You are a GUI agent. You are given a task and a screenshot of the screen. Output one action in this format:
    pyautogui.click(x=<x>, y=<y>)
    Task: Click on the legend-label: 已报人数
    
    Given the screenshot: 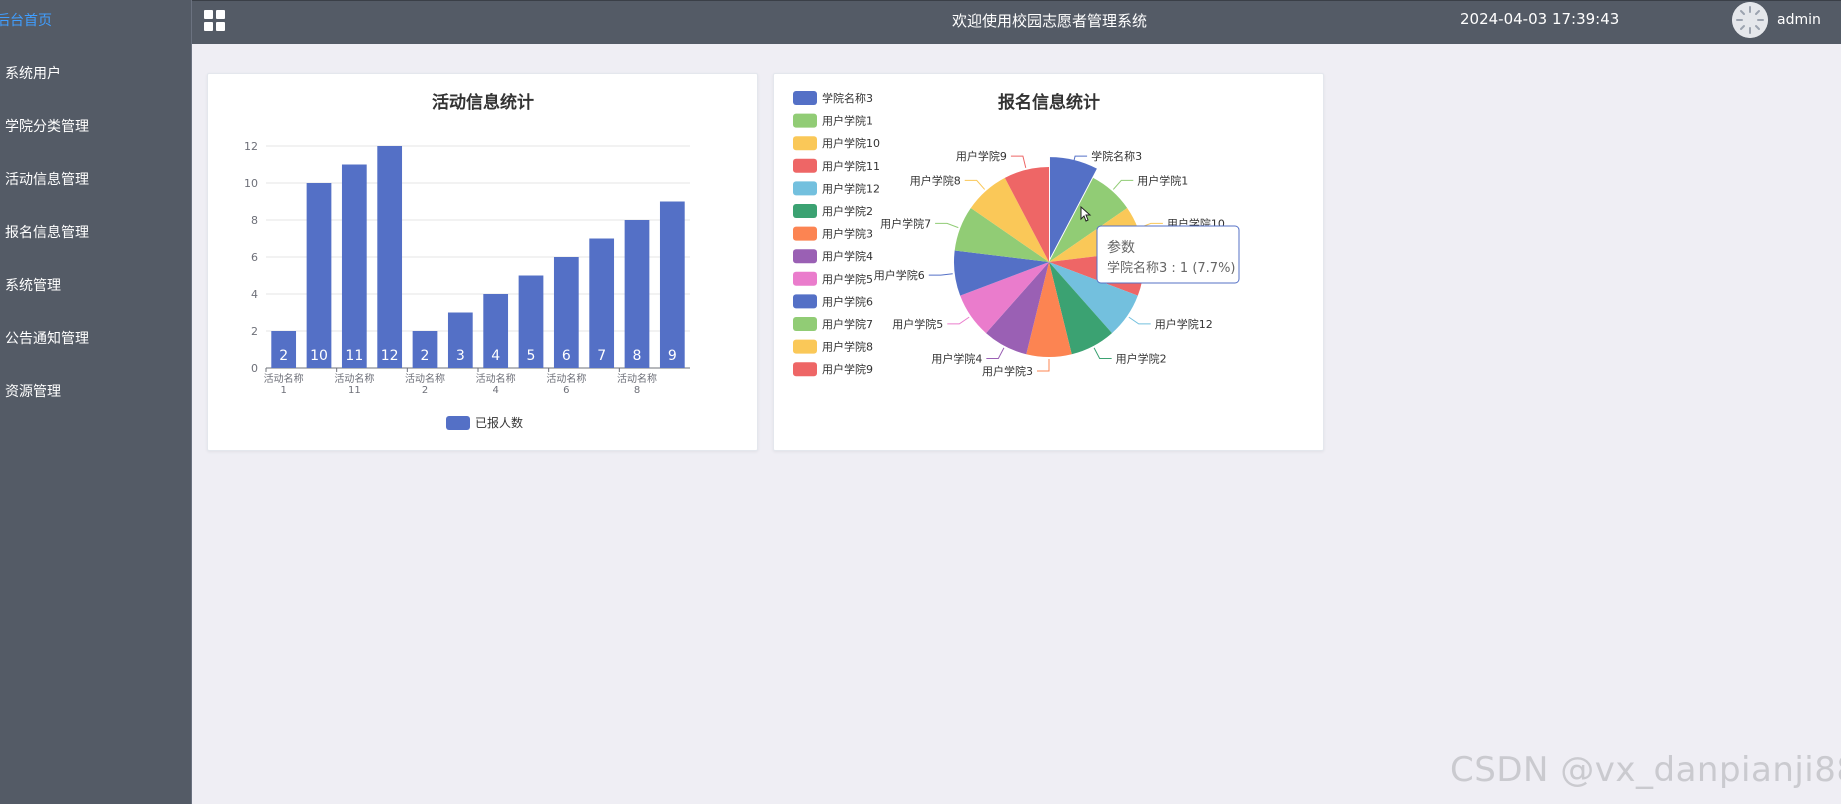 What is the action you would take?
    pyautogui.click(x=499, y=422)
    